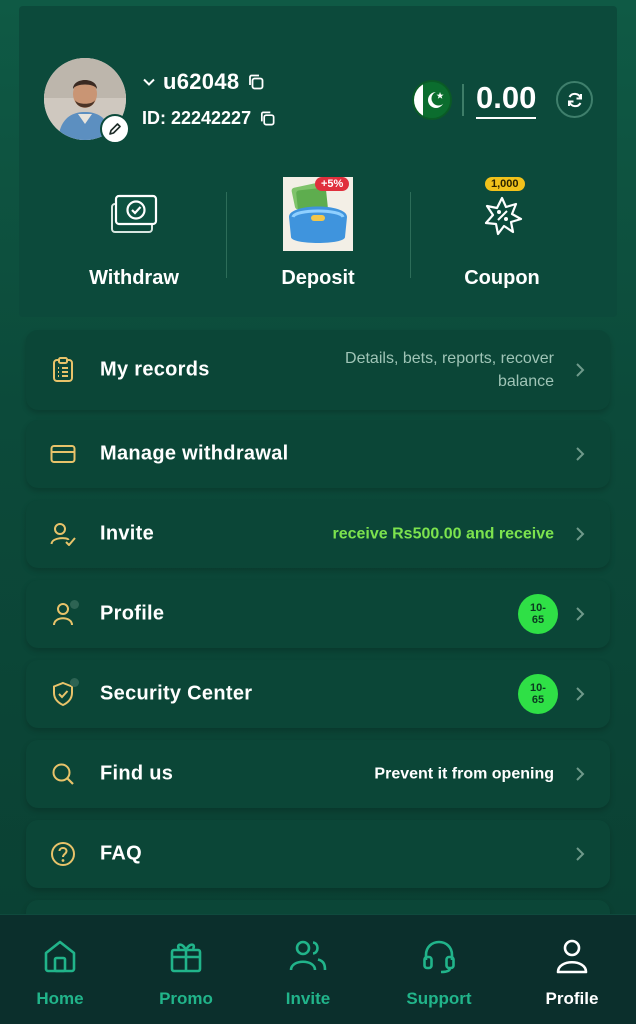 The width and height of the screenshot is (636, 1024). I want to click on menu-item-invite: Invite receive Rs500.00 and receive, so click(318, 534).